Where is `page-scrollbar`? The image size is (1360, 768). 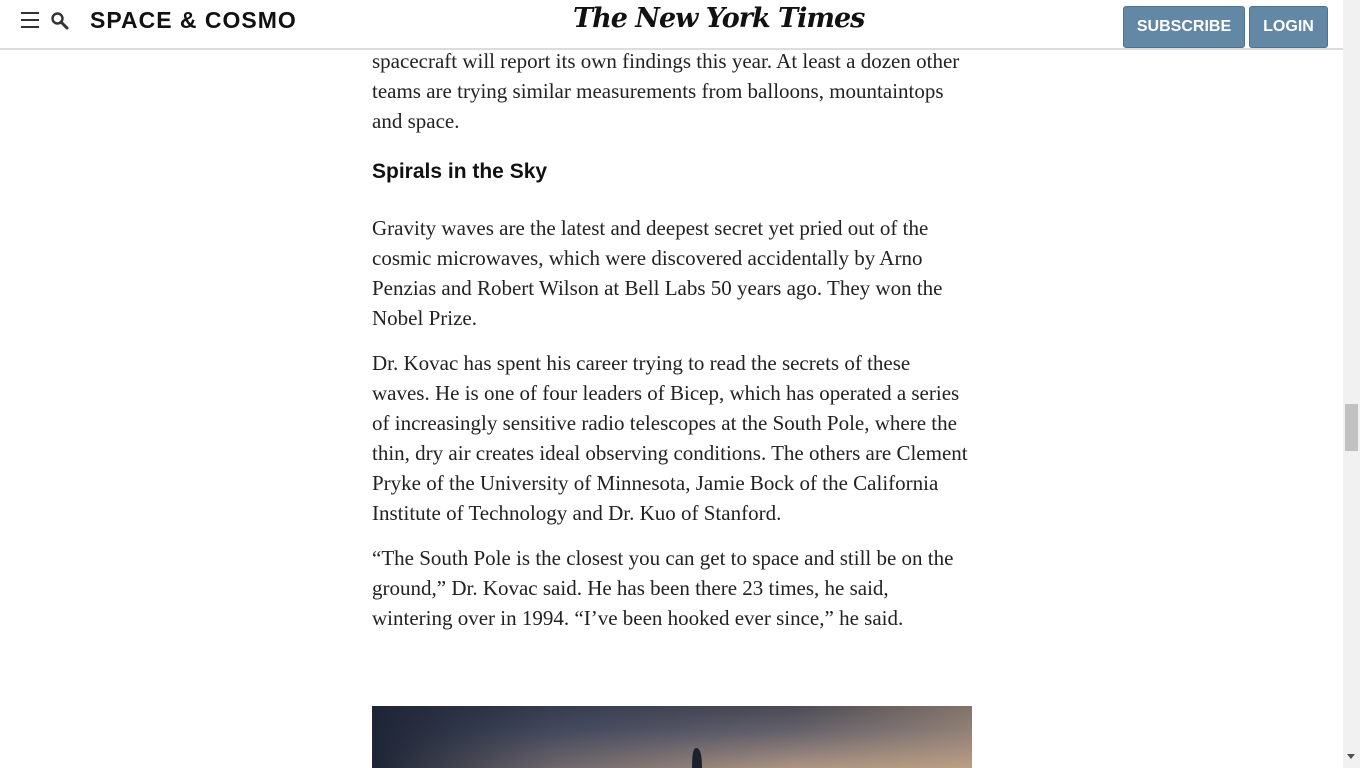
page-scrollbar is located at coordinates (1351, 384).